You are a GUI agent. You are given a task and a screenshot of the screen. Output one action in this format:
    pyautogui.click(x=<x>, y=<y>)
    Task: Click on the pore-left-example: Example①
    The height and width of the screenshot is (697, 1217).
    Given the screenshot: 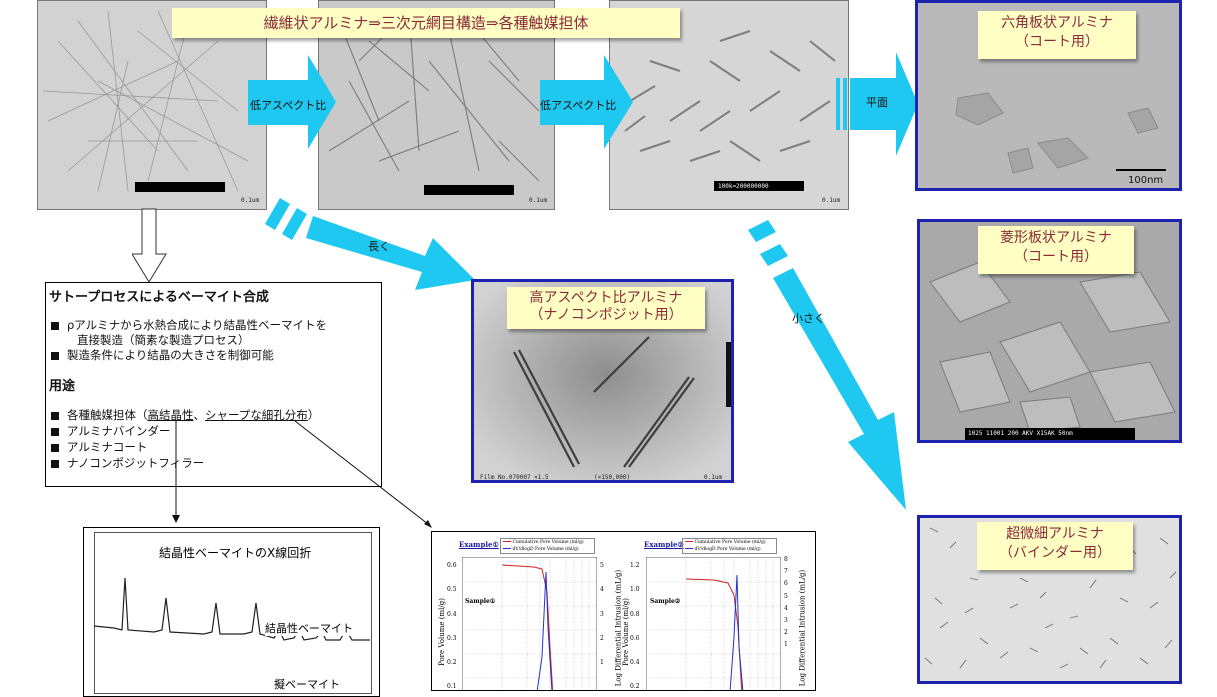 What is the action you would take?
    pyautogui.click(x=479, y=544)
    